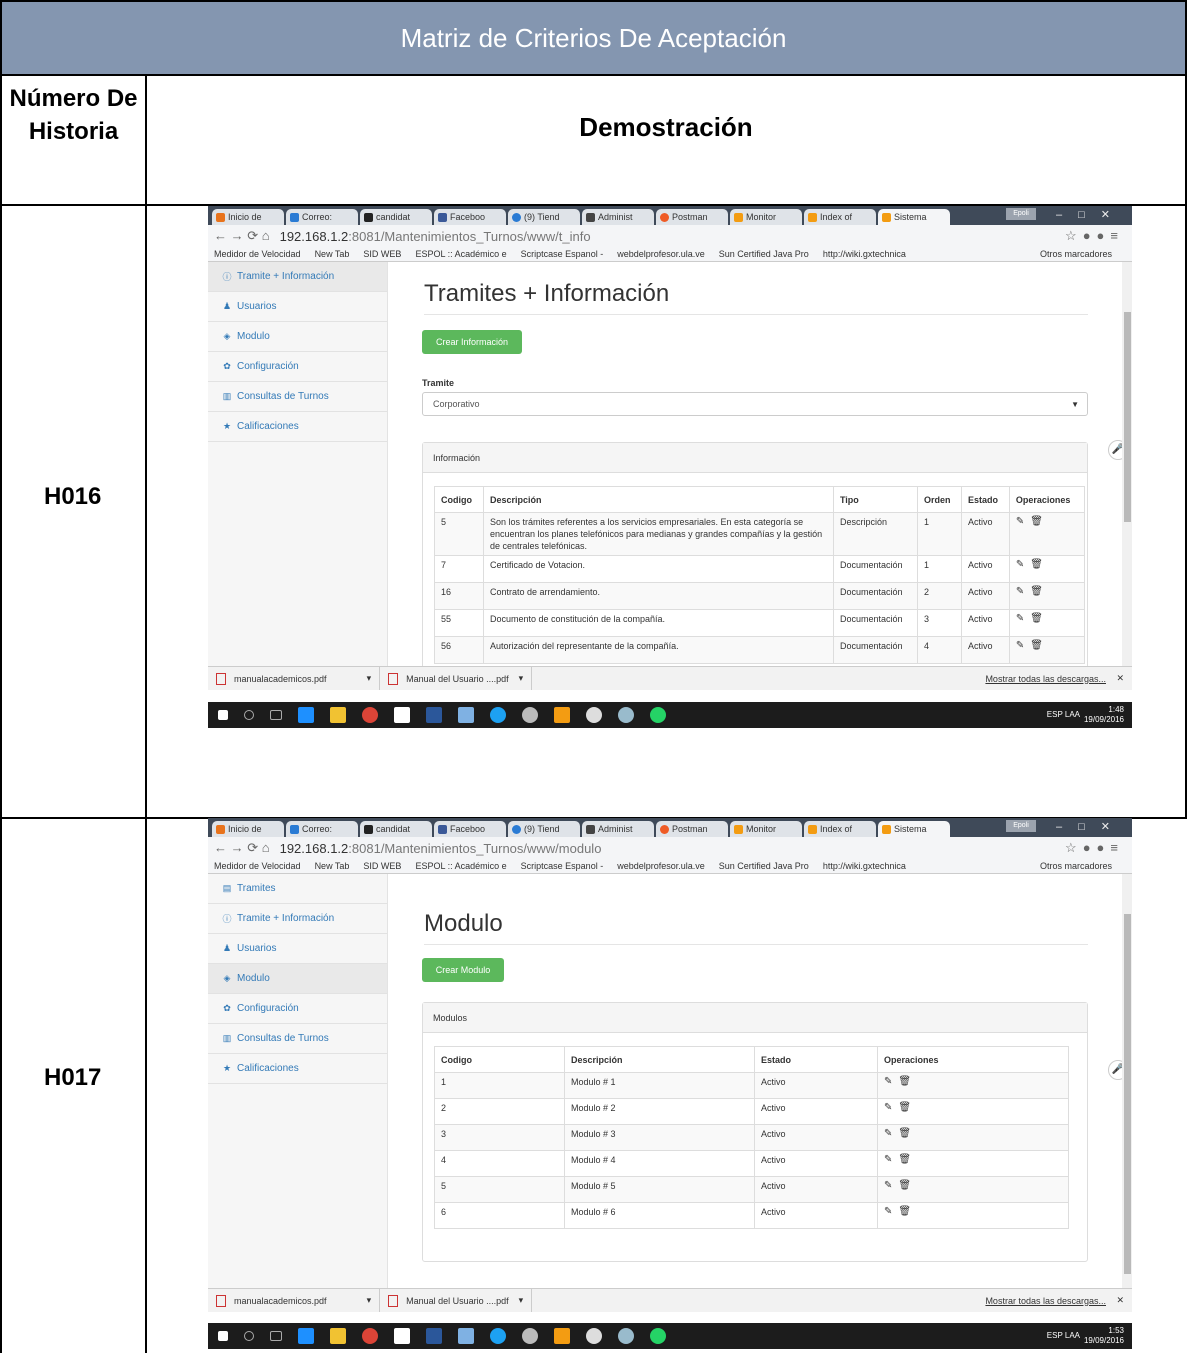 This screenshot has width=1187, height=1353. What do you see at coordinates (755, 404) in the screenshot?
I see `tramite-select: Corporativo ▼` at bounding box center [755, 404].